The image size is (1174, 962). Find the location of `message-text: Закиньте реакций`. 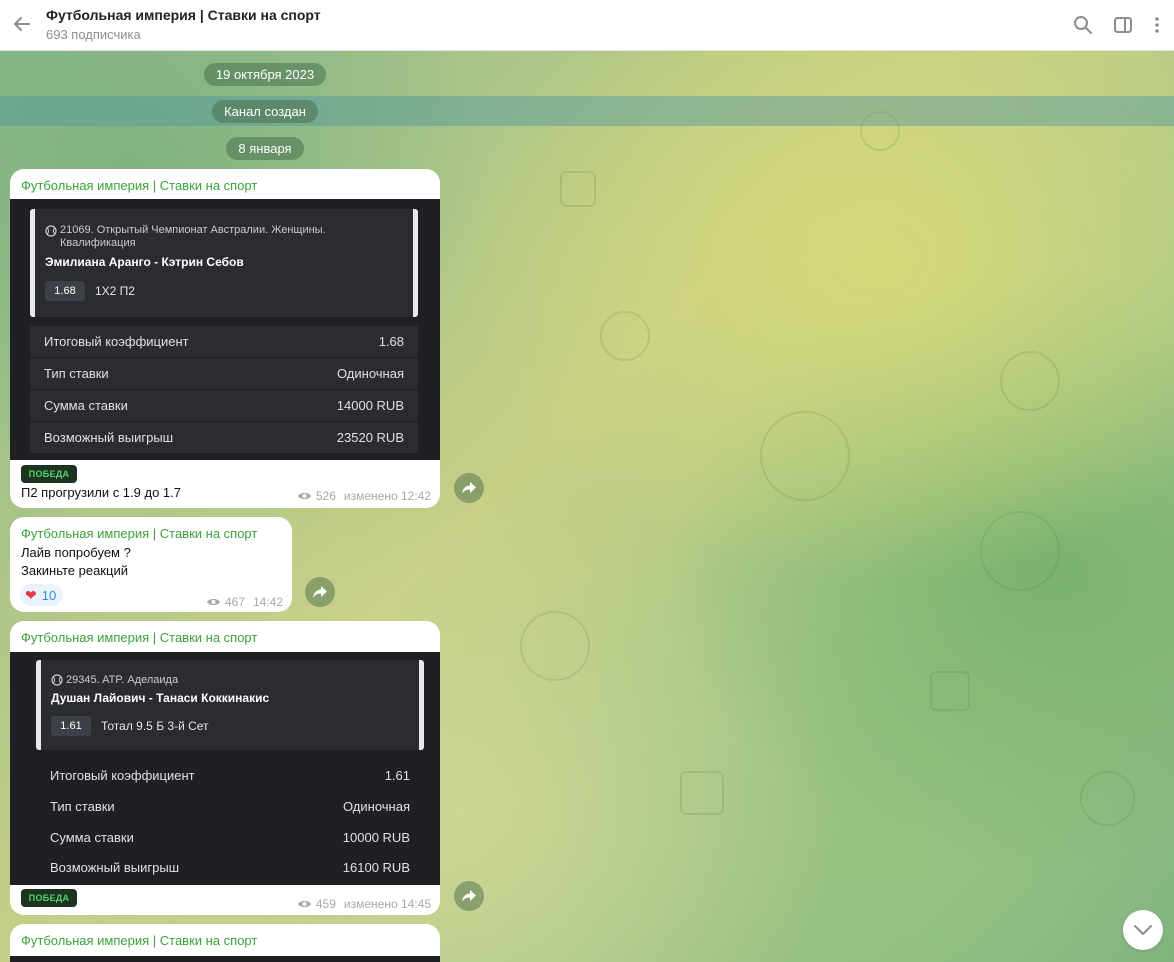

message-text: Закиньте реакций is located at coordinates (74, 570).